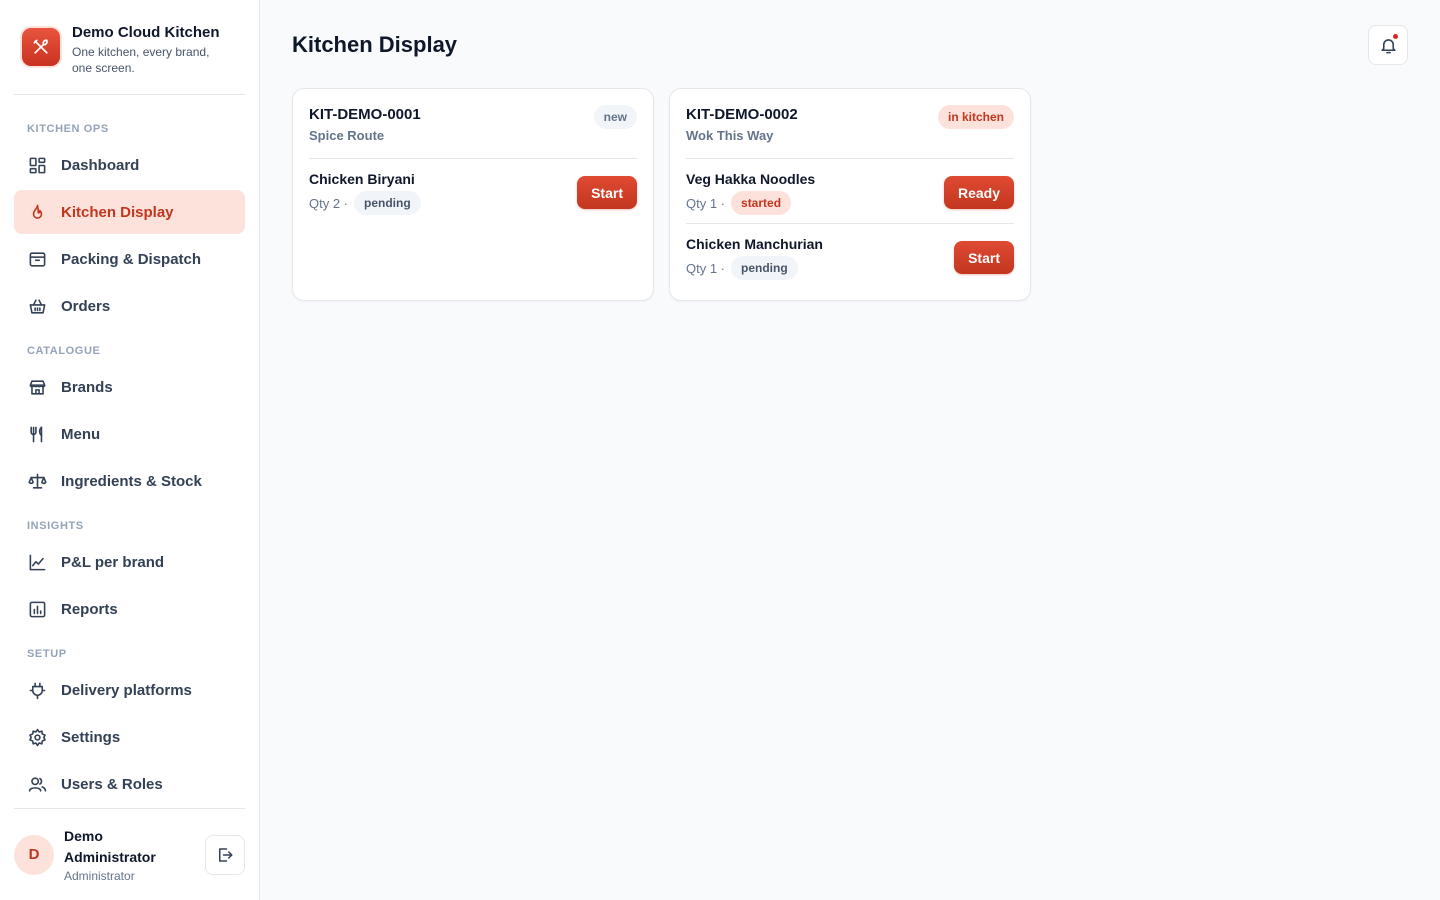  I want to click on nav-section-title: KITCHEN OPS, so click(68, 129).